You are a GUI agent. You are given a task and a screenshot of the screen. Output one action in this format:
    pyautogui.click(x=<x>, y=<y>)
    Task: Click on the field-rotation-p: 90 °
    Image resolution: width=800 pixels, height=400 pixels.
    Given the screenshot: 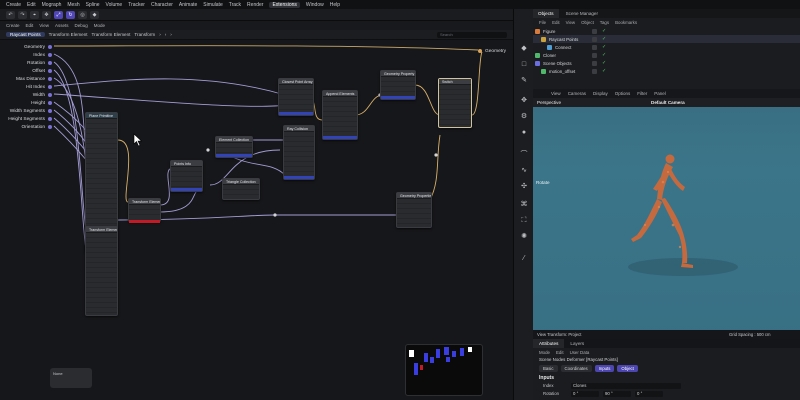 What is the action you would take?
    pyautogui.click(x=617, y=393)
    